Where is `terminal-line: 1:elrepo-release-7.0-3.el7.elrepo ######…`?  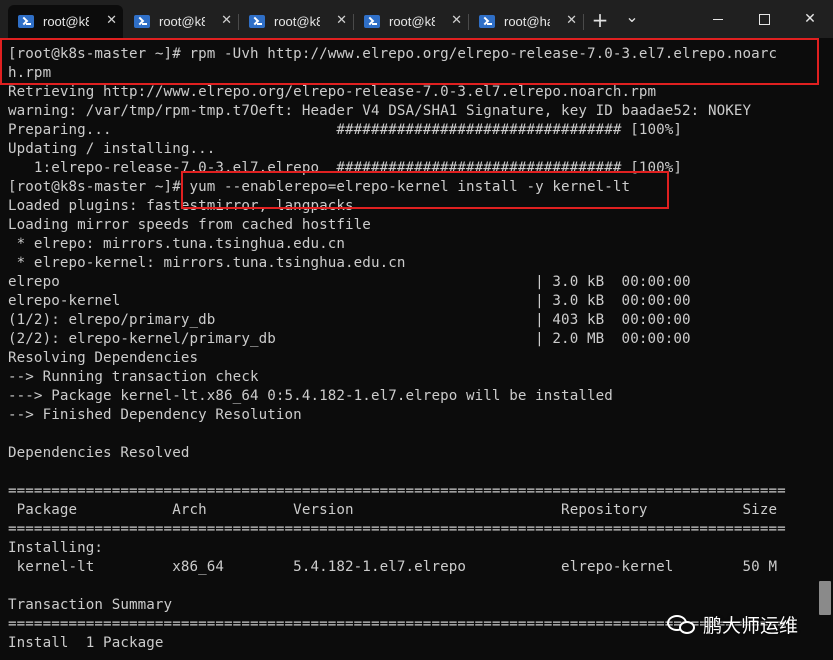 terminal-line: 1:elrepo-release-7.0-3.el7.elrepo ######… is located at coordinates (345, 168).